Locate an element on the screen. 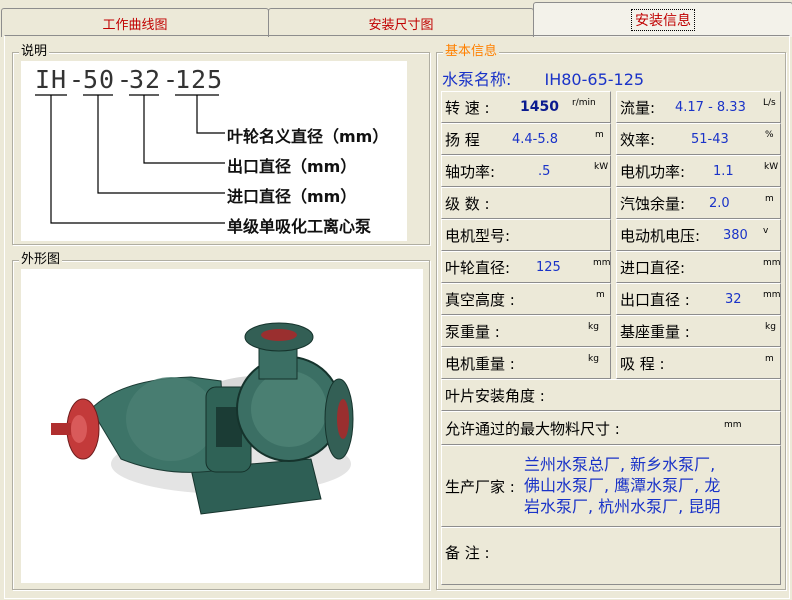 The width and height of the screenshot is (792, 600). outlet-diameter-label: 出口直径 : is located at coordinates (655, 300).